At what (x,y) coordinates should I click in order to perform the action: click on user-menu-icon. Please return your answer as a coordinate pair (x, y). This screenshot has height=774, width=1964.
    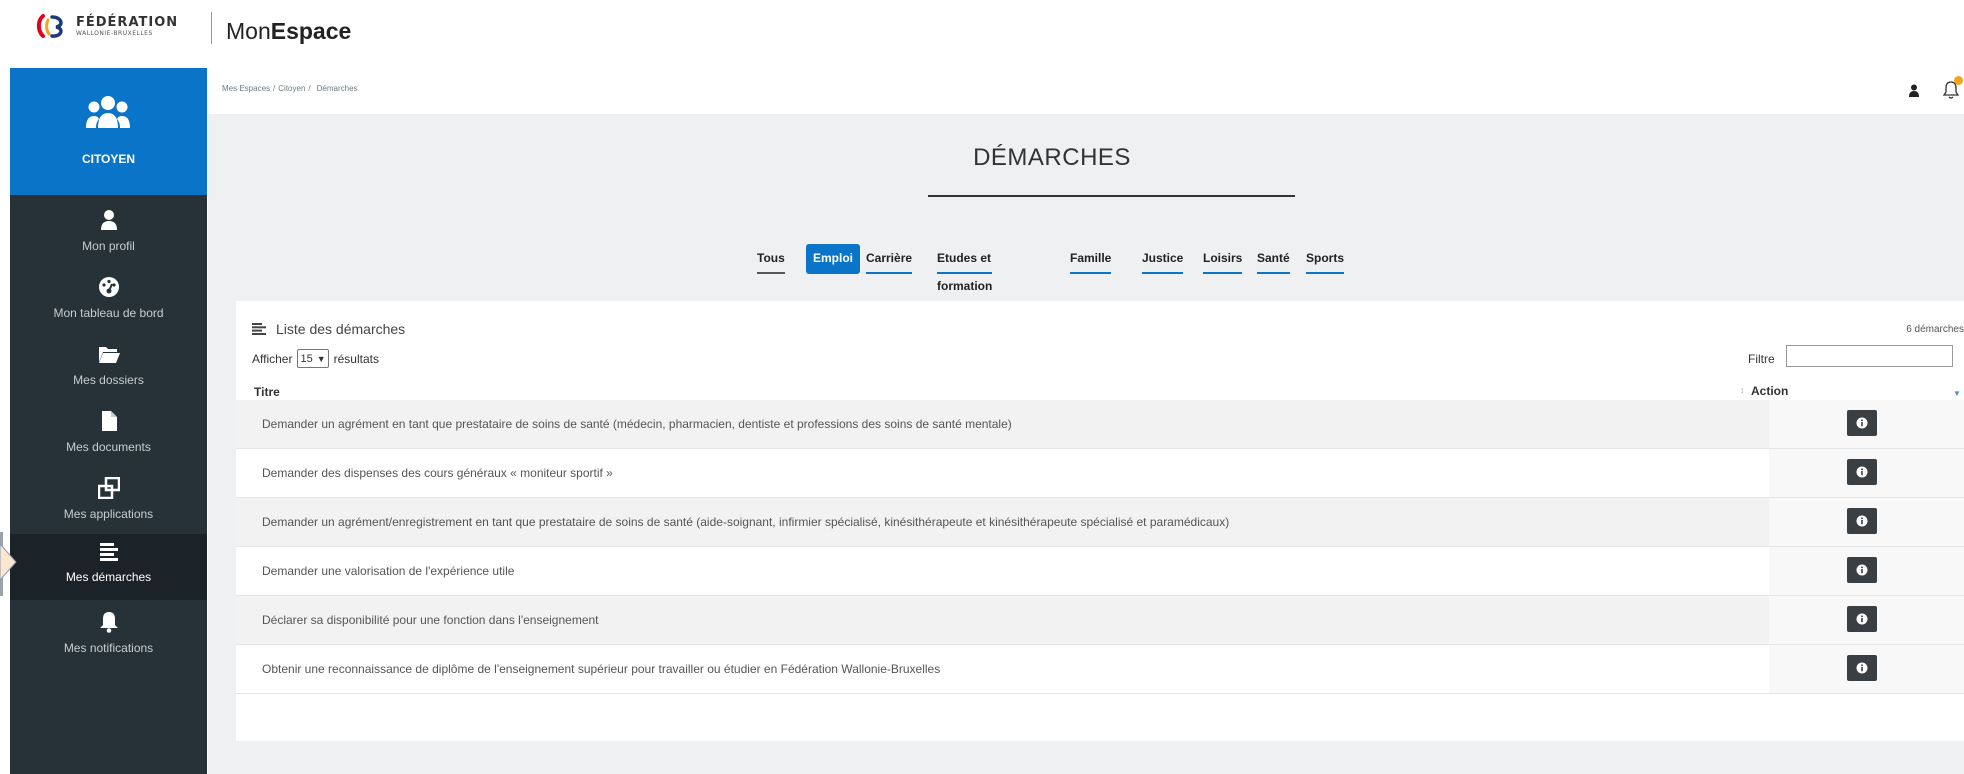
    Looking at the image, I should click on (1914, 90).